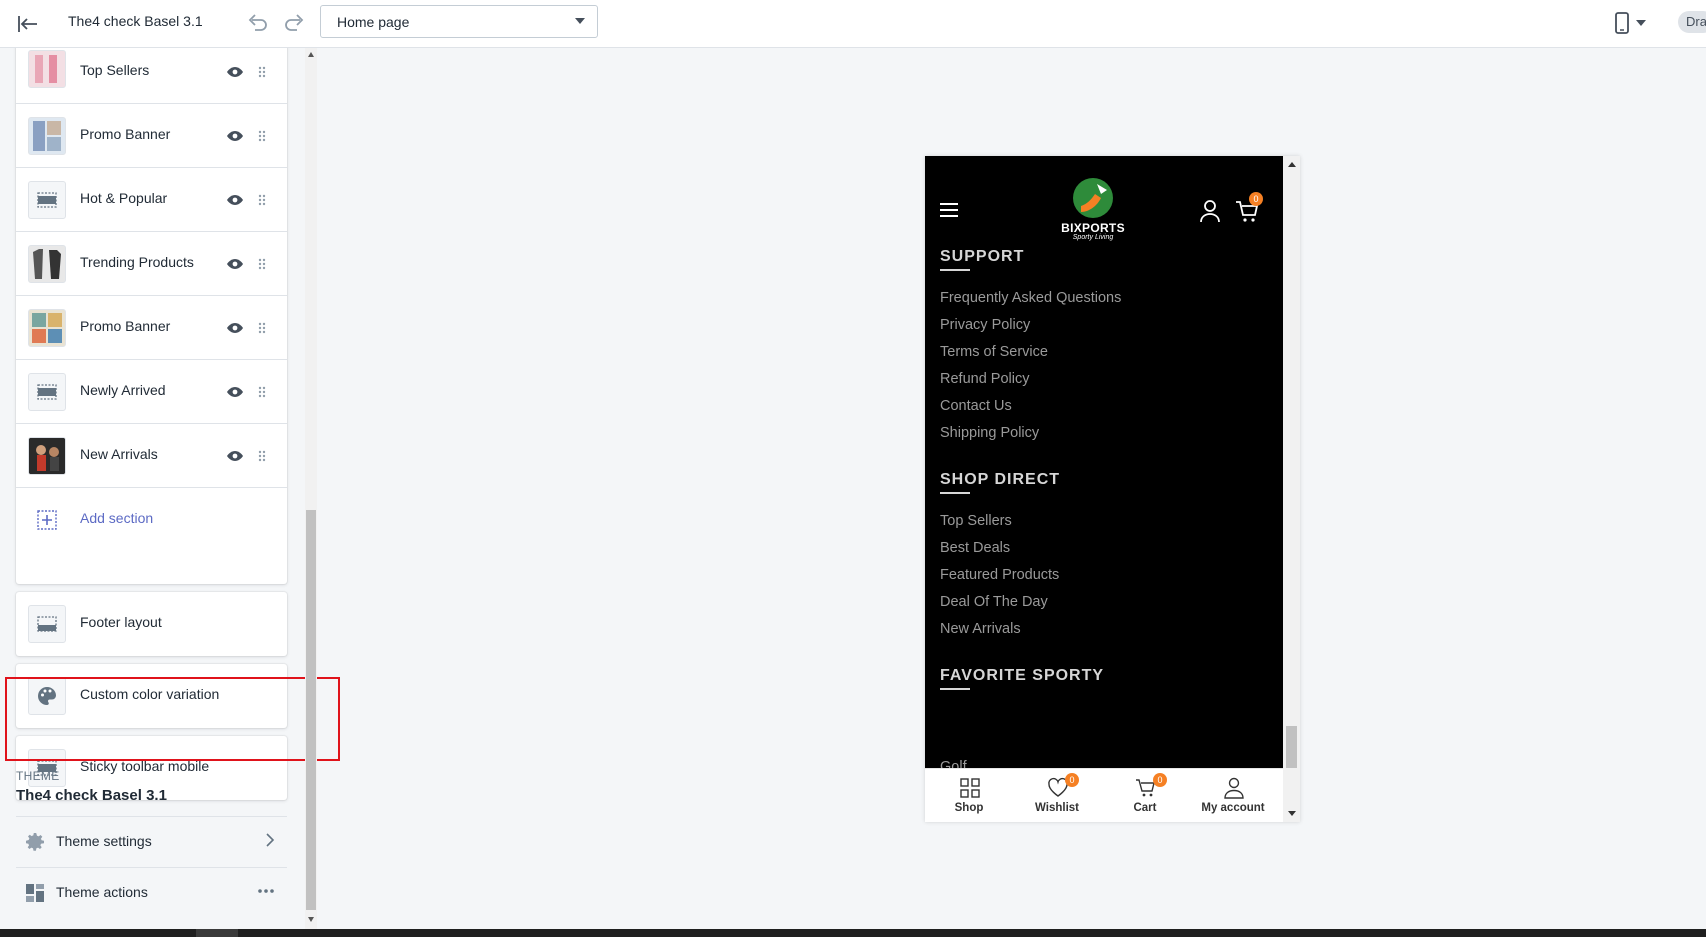 The width and height of the screenshot is (1706, 937). I want to click on brand-logo: BIXPORTS Sporty Living, so click(1093, 211).